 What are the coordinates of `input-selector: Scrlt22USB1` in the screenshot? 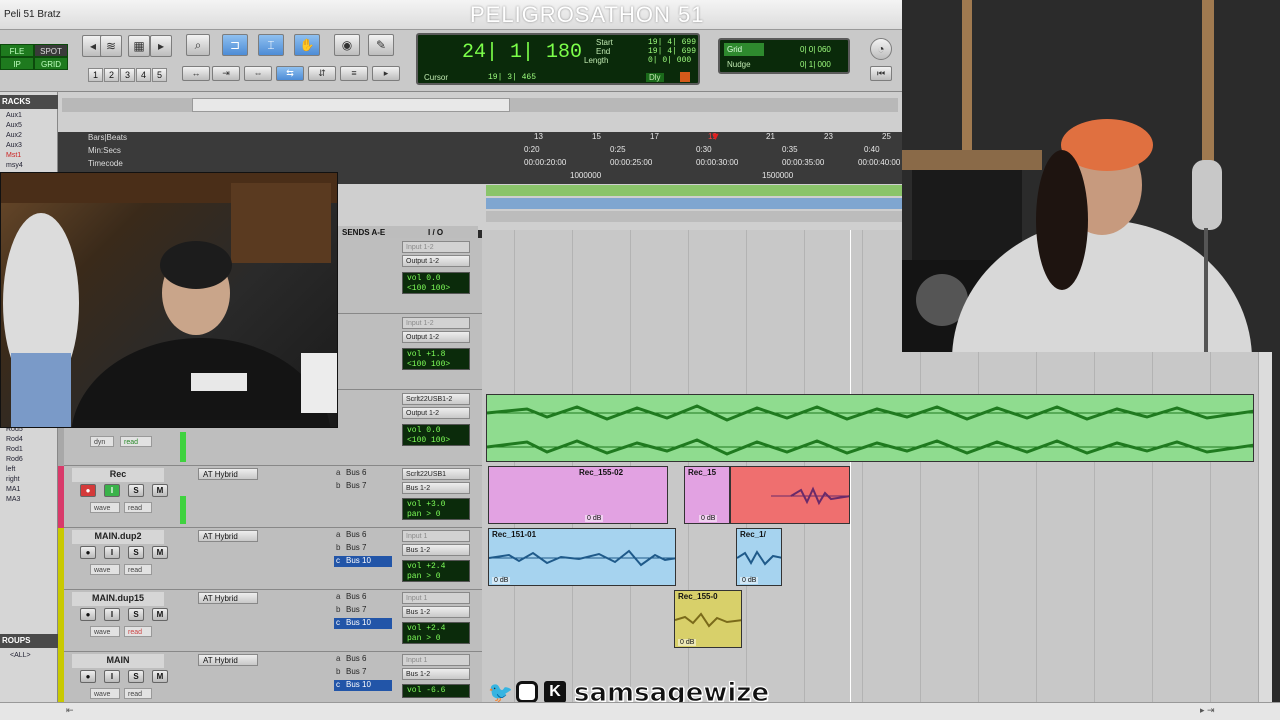 It's located at (436, 474).